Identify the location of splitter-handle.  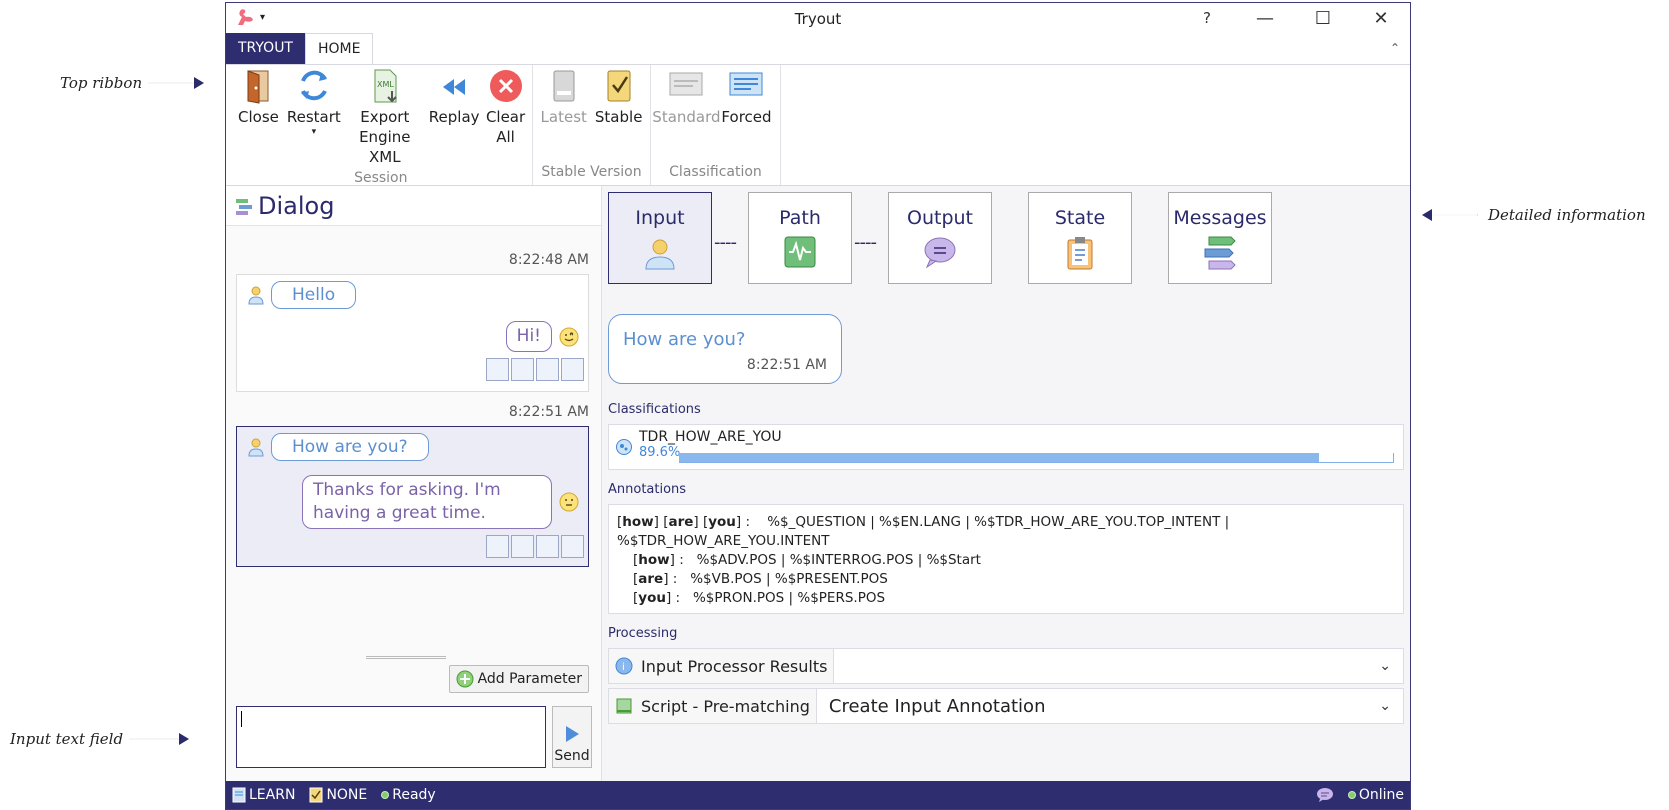
(406, 657).